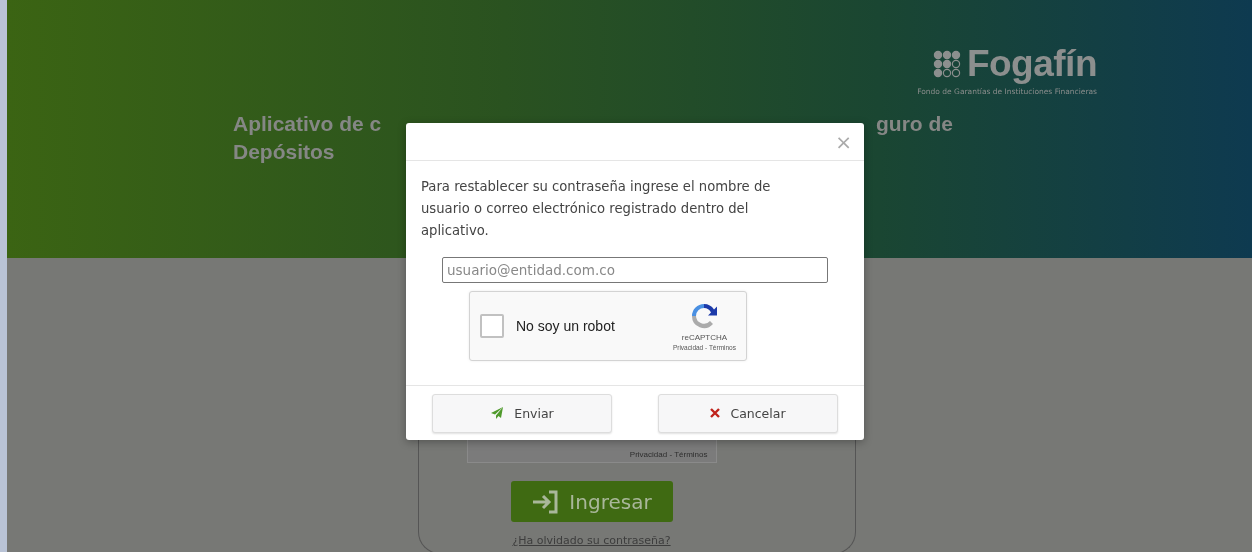  Describe the element at coordinates (1031, 64) in the screenshot. I see `logo-wordmark: Fogafín` at that location.